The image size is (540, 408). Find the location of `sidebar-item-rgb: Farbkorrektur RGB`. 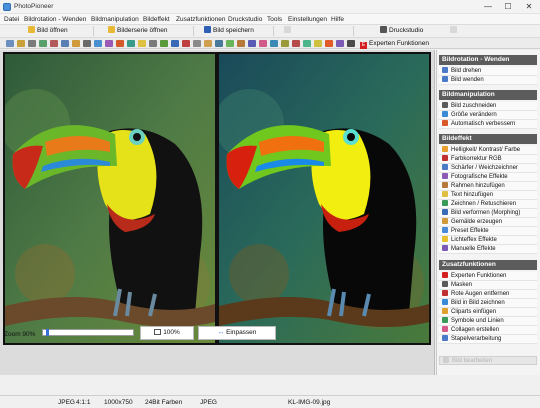

sidebar-item-rgb: Farbkorrektur RGB is located at coordinates (488, 159).